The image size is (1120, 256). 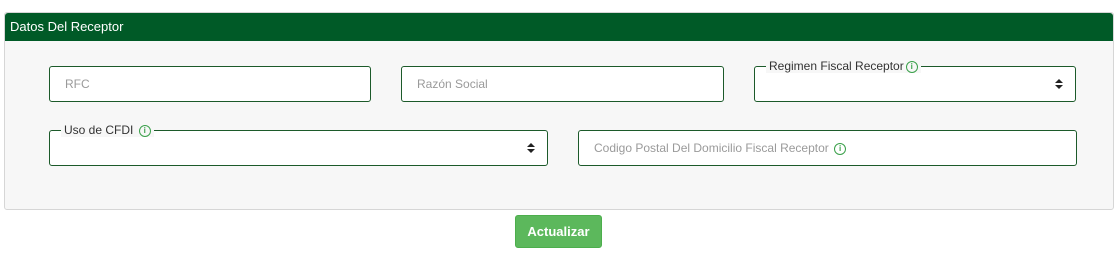 I want to click on rfc-placeholder: RFC, so click(x=77, y=84).